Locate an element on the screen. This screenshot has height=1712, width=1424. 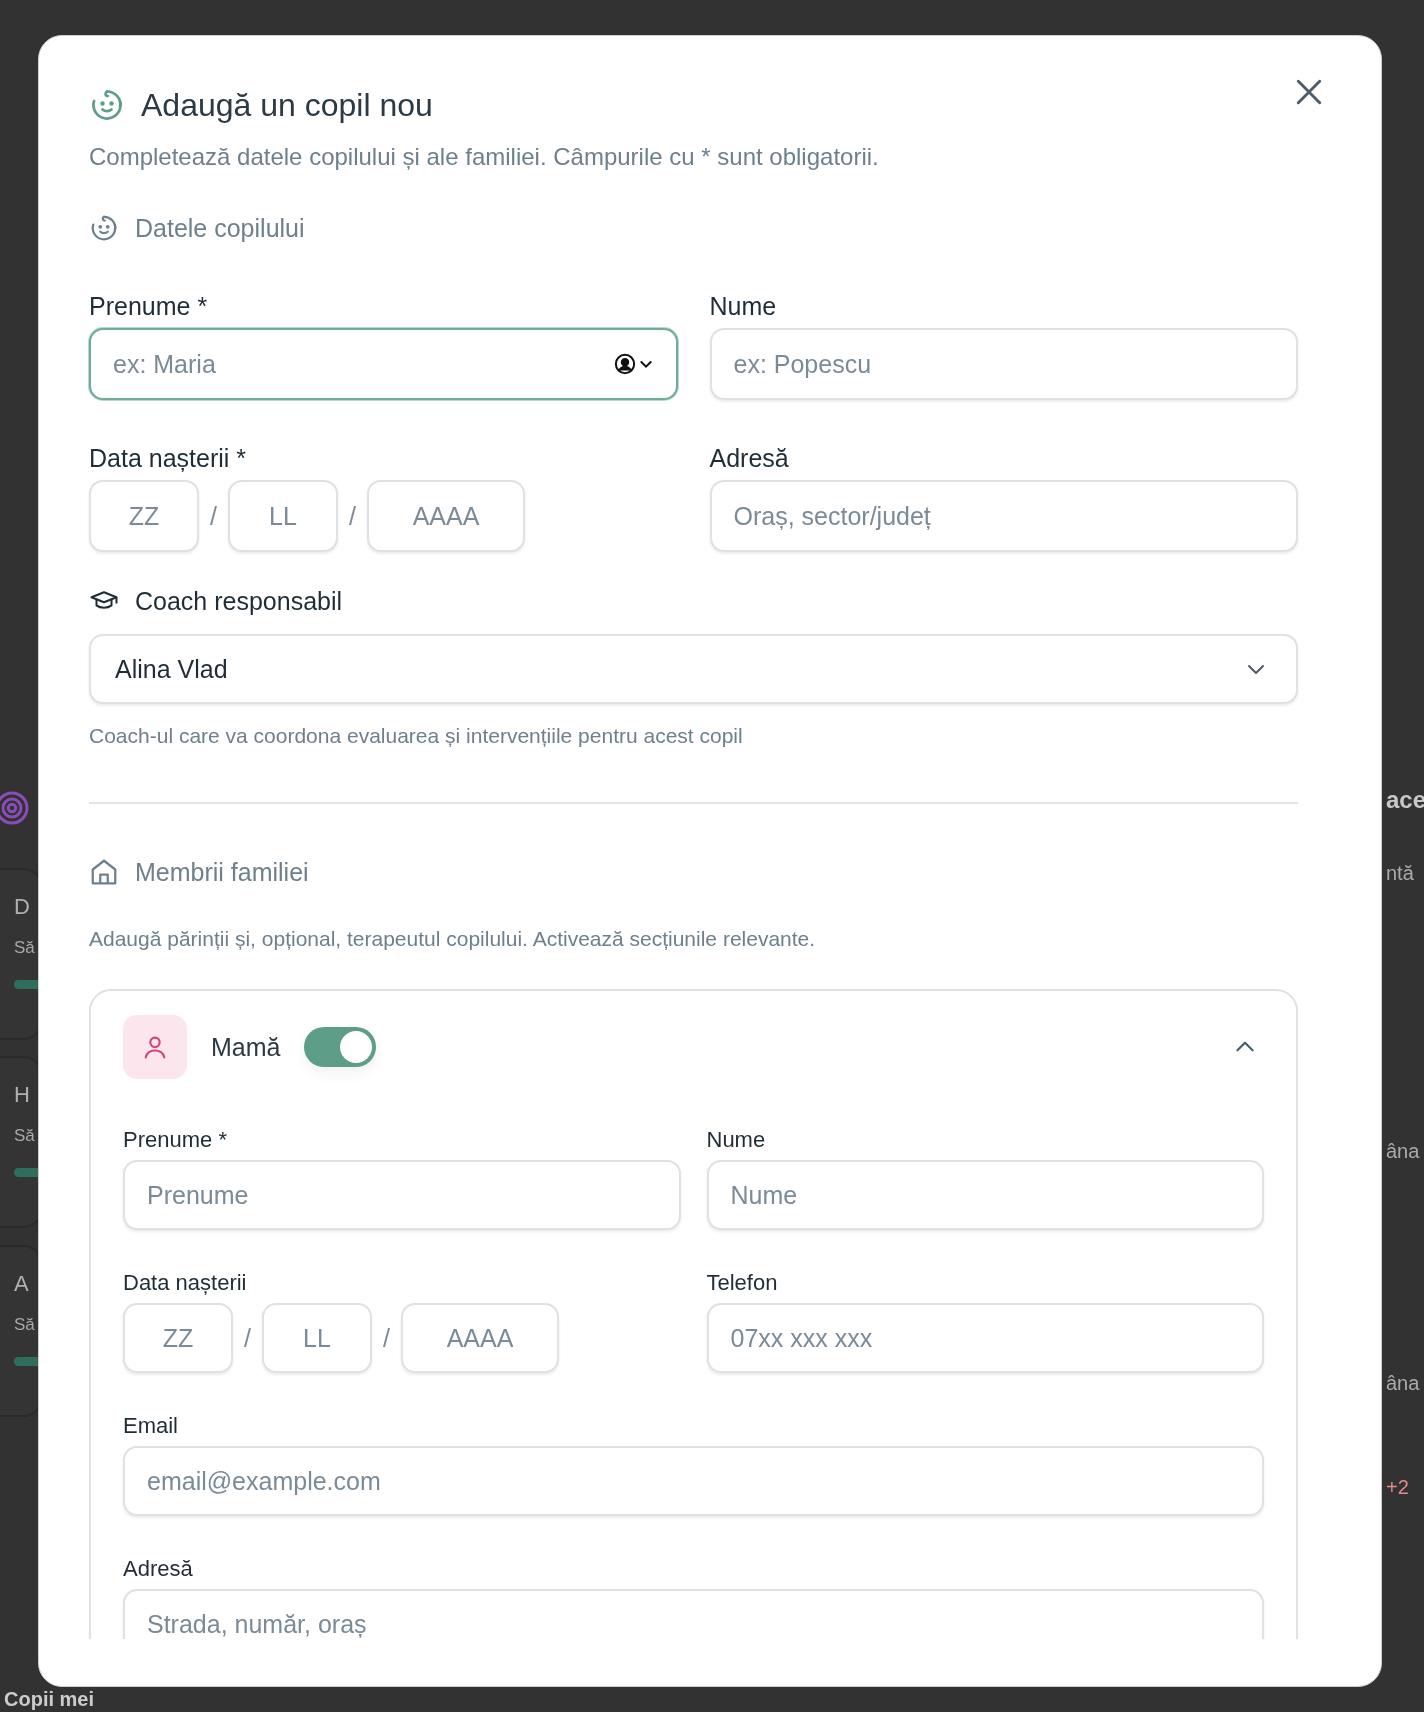
list-text: +2 is located at coordinates (1397, 1487).